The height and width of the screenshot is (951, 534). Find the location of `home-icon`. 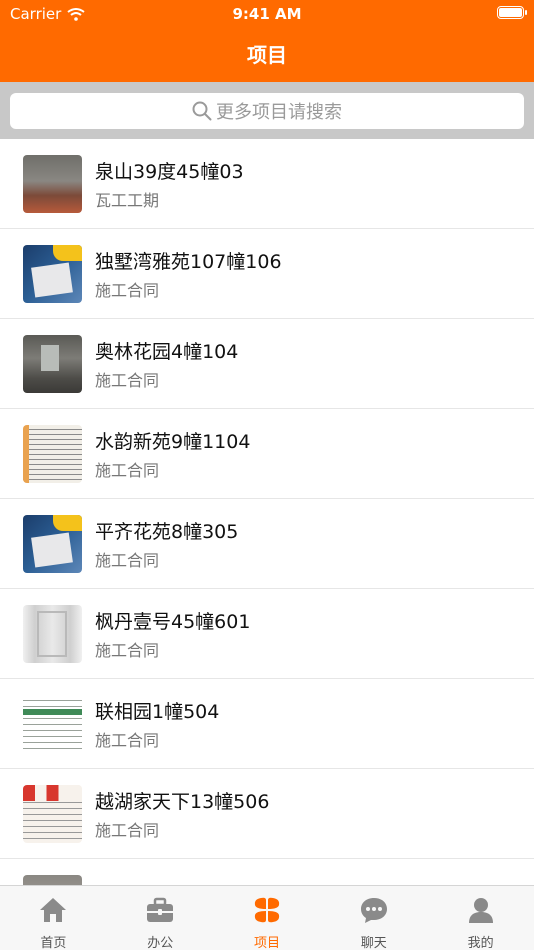

home-icon is located at coordinates (53, 910).